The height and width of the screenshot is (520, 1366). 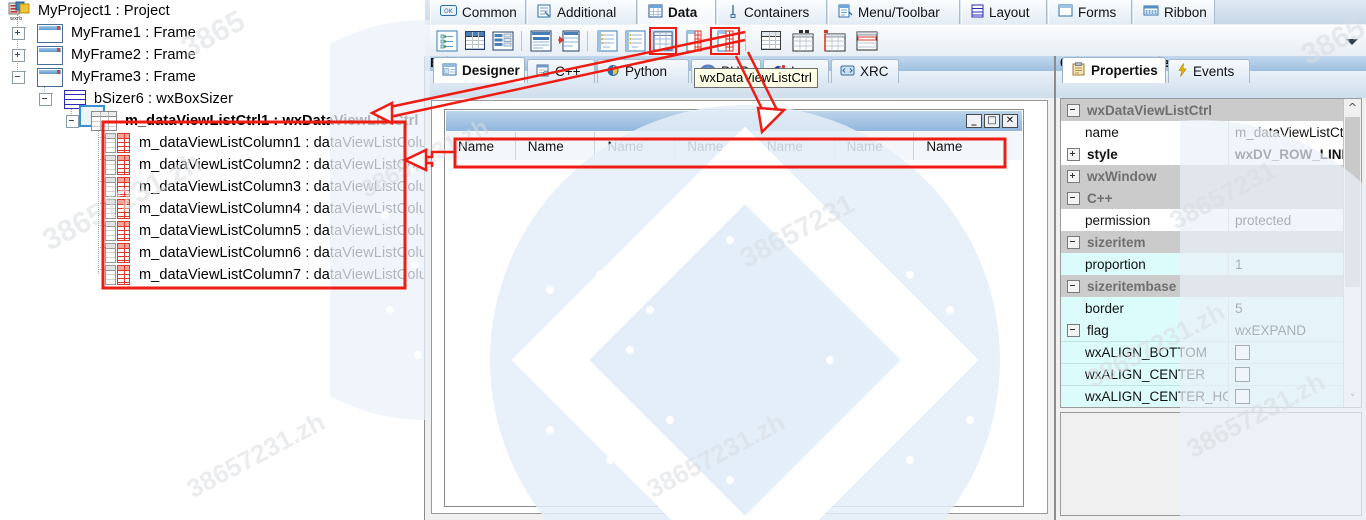 What do you see at coordinates (1286, 264) in the screenshot?
I see `property-value: 1` at bounding box center [1286, 264].